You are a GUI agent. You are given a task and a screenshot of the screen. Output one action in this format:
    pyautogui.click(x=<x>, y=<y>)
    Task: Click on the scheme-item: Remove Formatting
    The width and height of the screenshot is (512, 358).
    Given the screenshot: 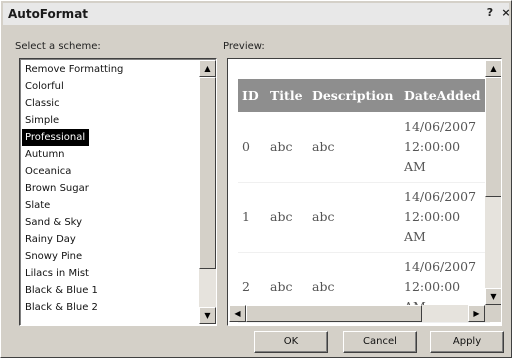 What is the action you would take?
    pyautogui.click(x=72, y=69)
    